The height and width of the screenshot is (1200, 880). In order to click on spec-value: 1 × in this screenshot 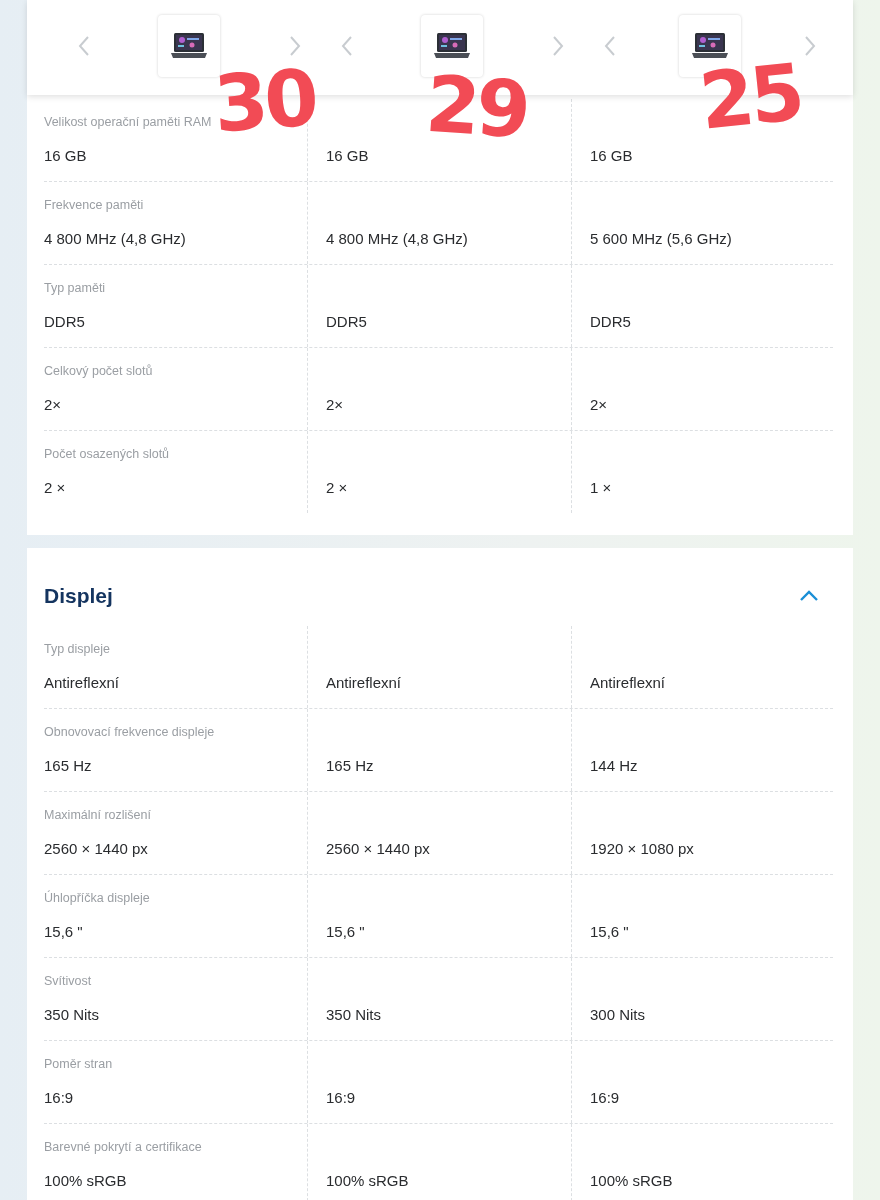, I will do `click(601, 488)`.